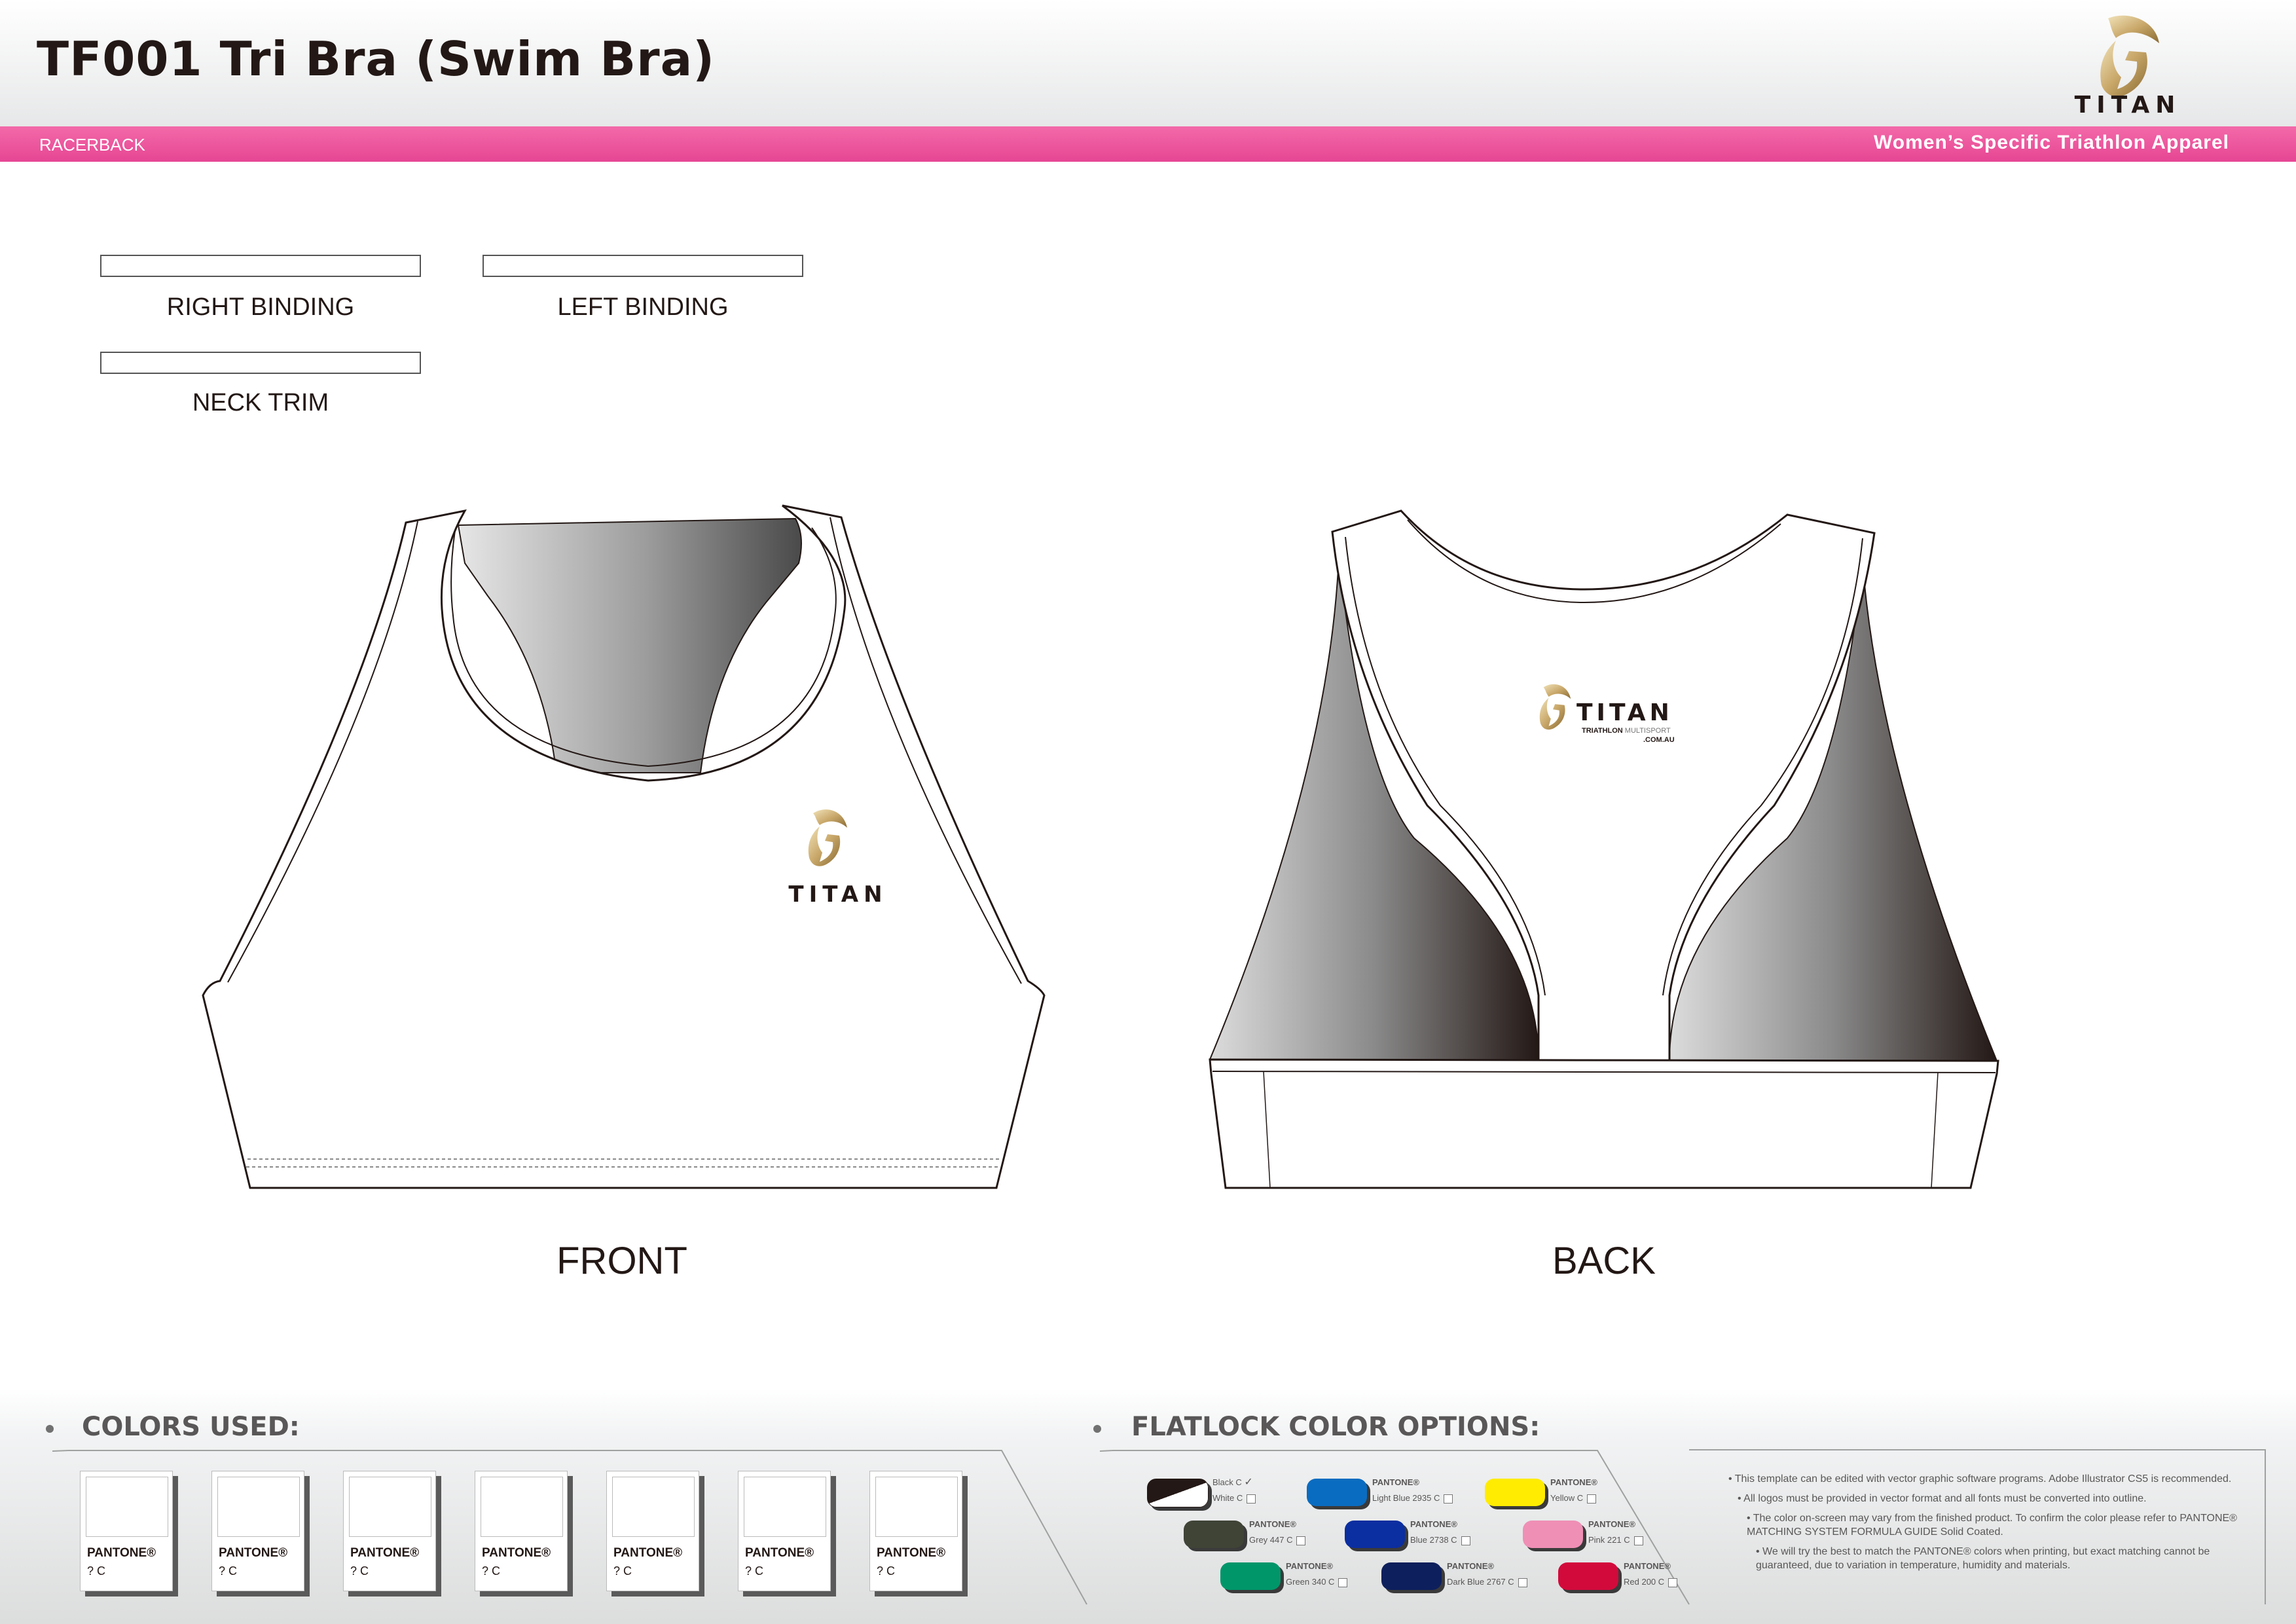 This screenshot has width=2296, height=1624. Describe the element at coordinates (1412, 1490) in the screenshot. I see `flatlock-light-blue-label: PANTONE® Light Blue 2935 C` at that location.